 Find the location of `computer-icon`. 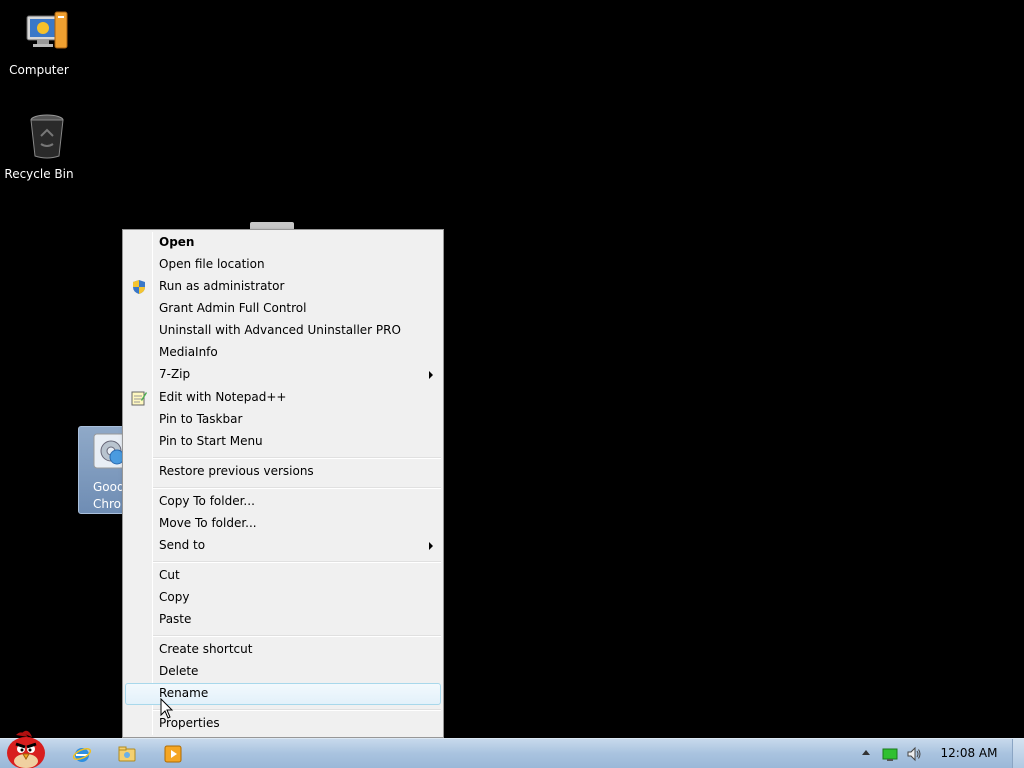

computer-icon is located at coordinates (46, 30).